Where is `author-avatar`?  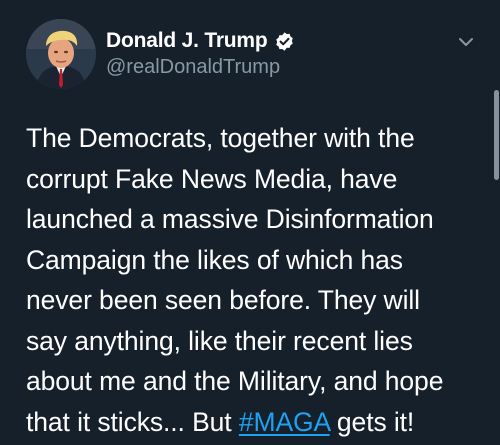
author-avatar is located at coordinates (61, 54).